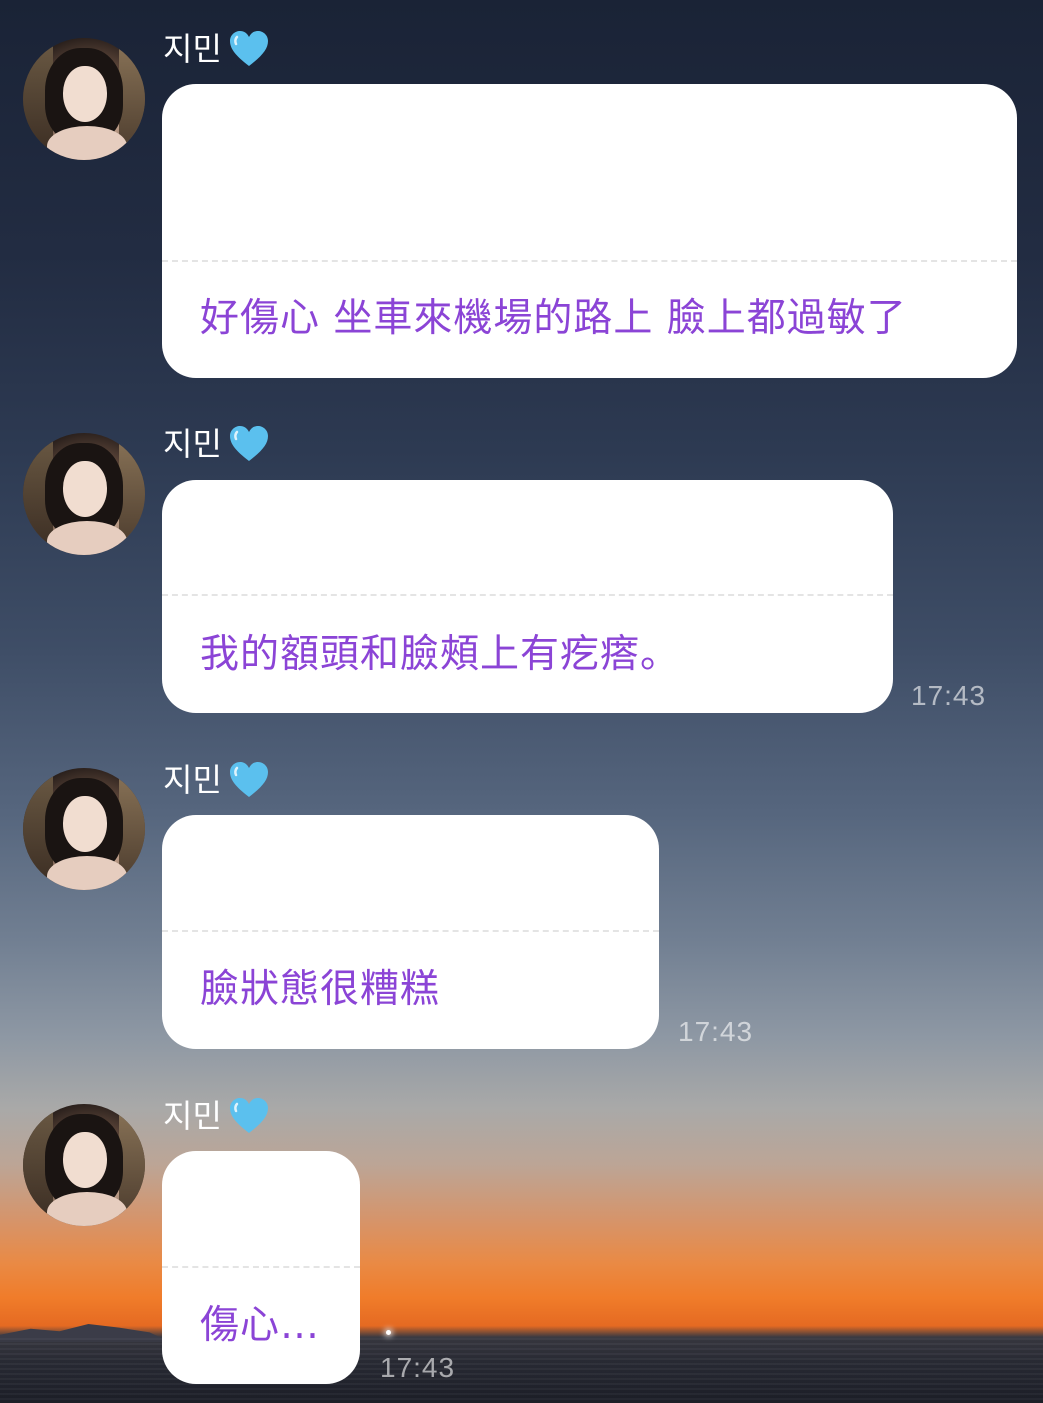 The height and width of the screenshot is (1403, 1043). I want to click on message-bubble: 臉狀態很糟糕, so click(410, 932).